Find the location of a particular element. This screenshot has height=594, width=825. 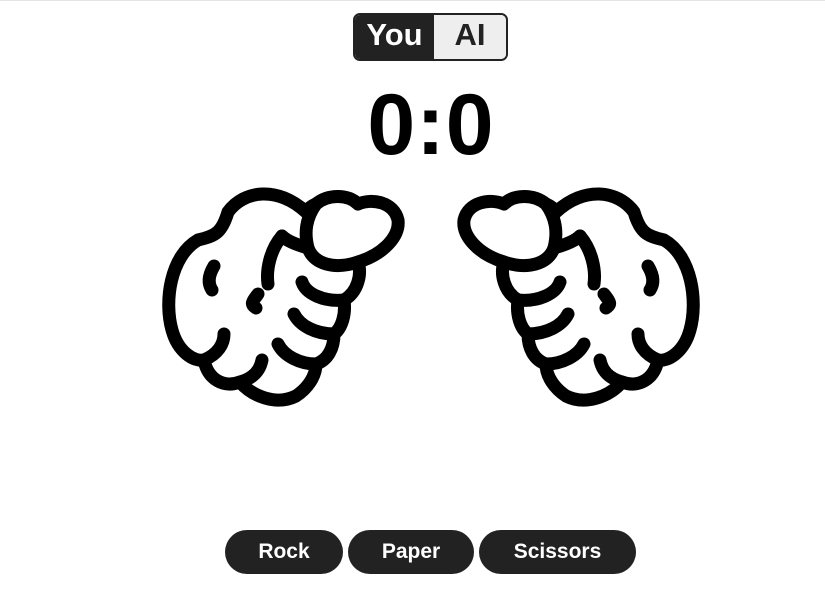

player-toggle: You AI is located at coordinates (430, 37).